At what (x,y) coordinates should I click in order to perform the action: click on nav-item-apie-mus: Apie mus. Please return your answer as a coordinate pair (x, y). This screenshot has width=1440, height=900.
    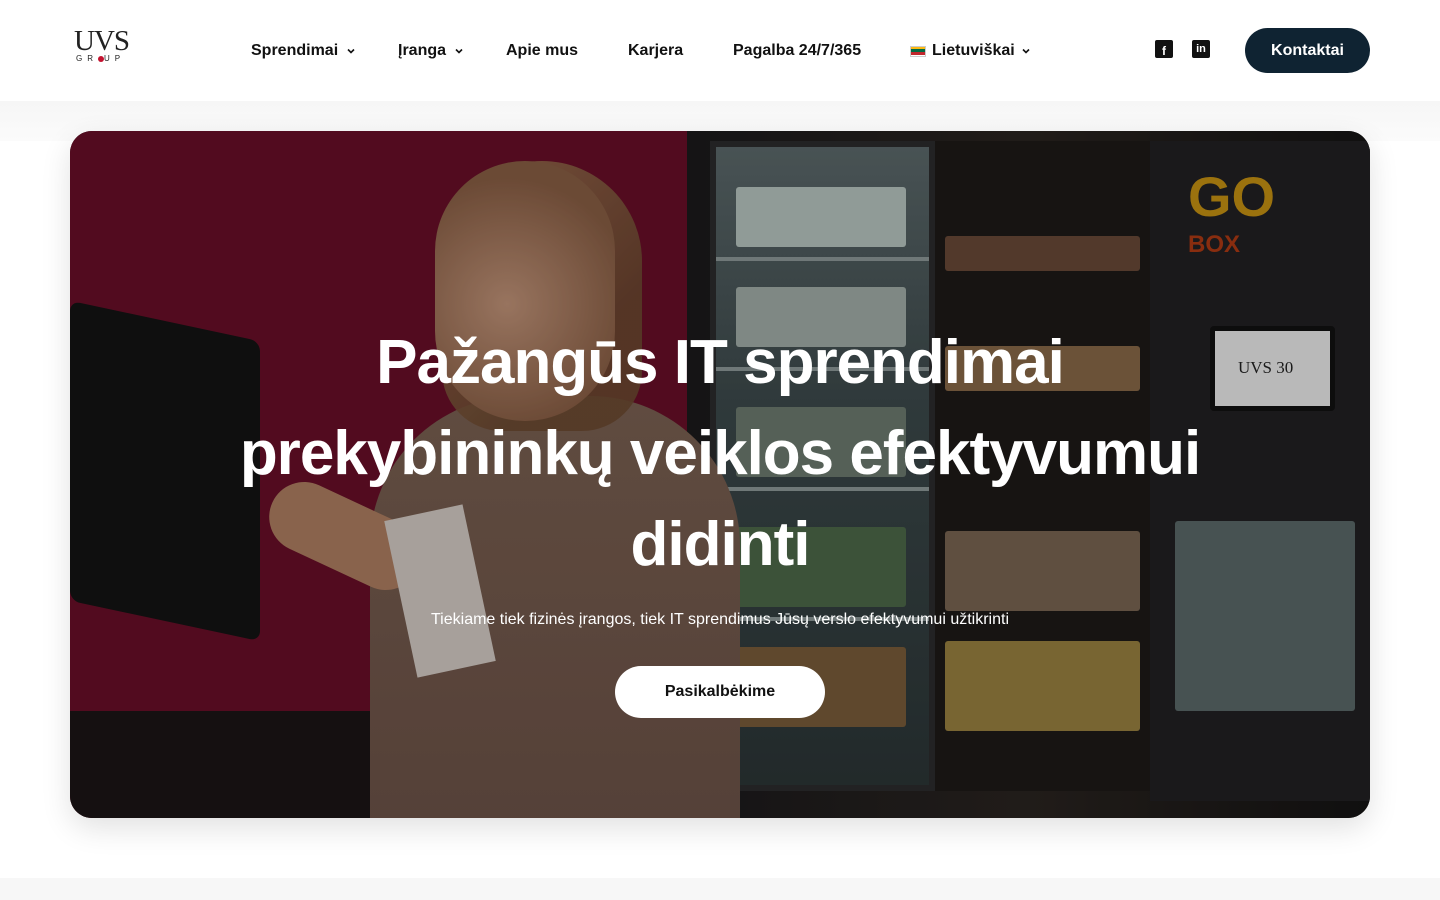
    Looking at the image, I should click on (542, 51).